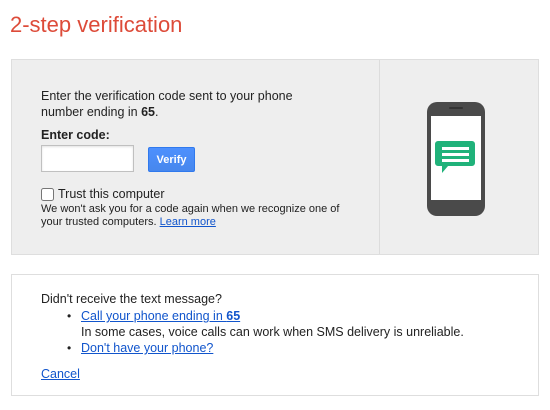  I want to click on code-input, so click(87, 158).